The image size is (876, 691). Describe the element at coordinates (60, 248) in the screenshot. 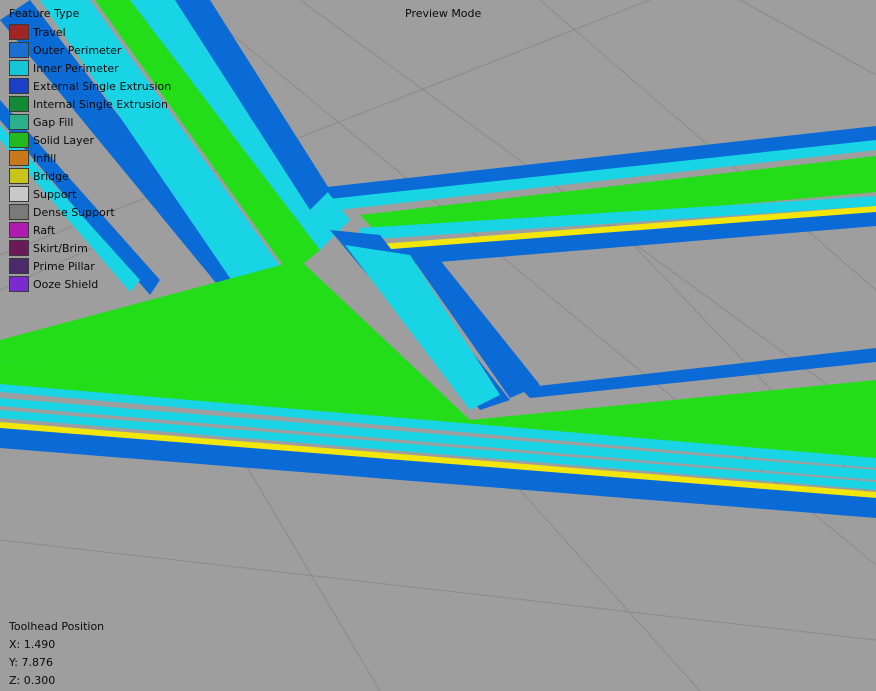

I see `legend-label: Skirt/Brim` at that location.